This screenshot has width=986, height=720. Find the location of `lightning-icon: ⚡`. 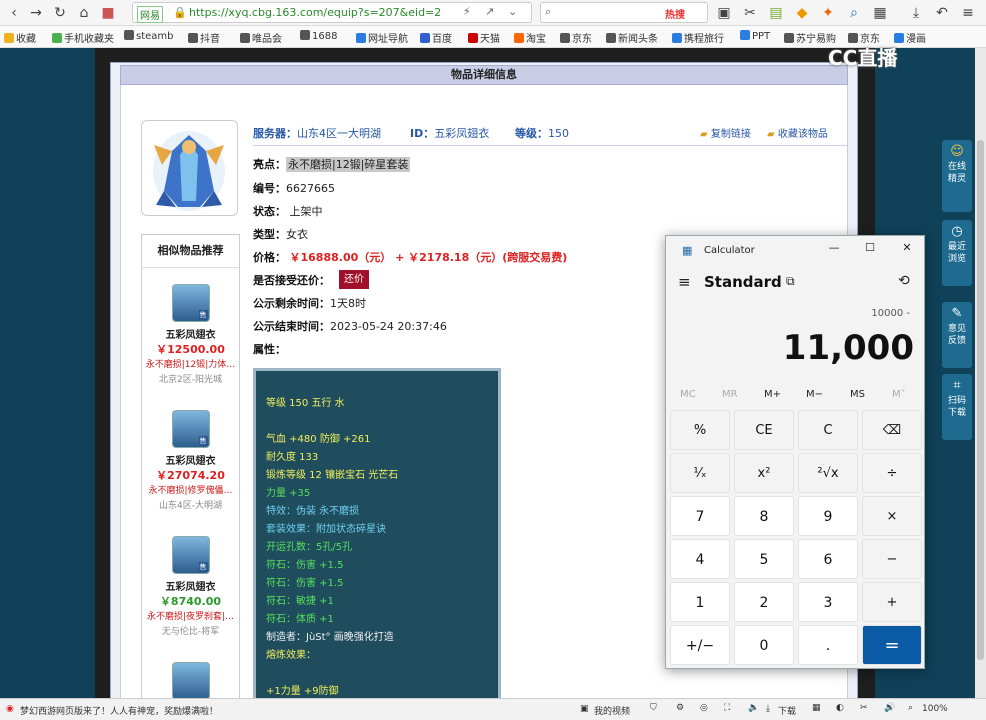

lightning-icon: ⚡ is located at coordinates (467, 11).